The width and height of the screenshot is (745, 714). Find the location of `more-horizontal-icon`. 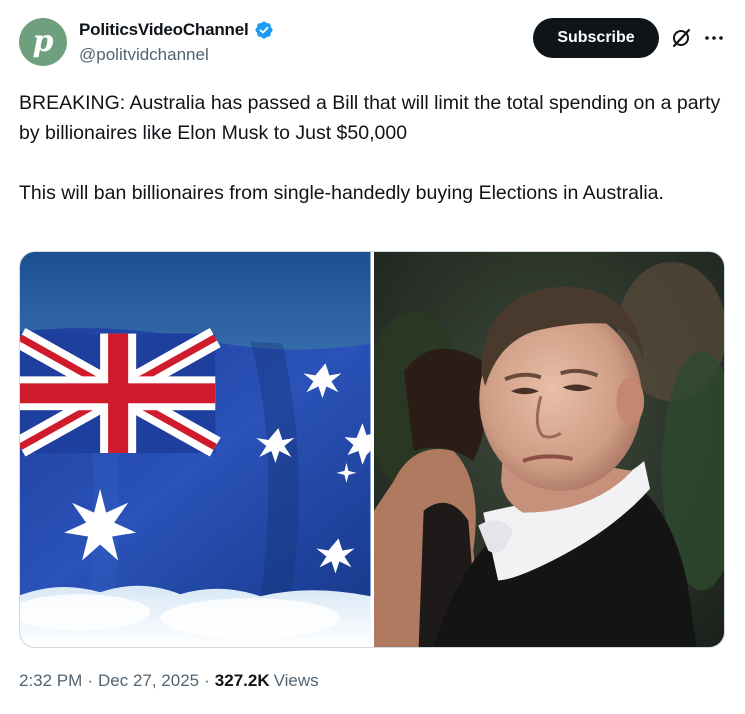

more-horizontal-icon is located at coordinates (714, 38).